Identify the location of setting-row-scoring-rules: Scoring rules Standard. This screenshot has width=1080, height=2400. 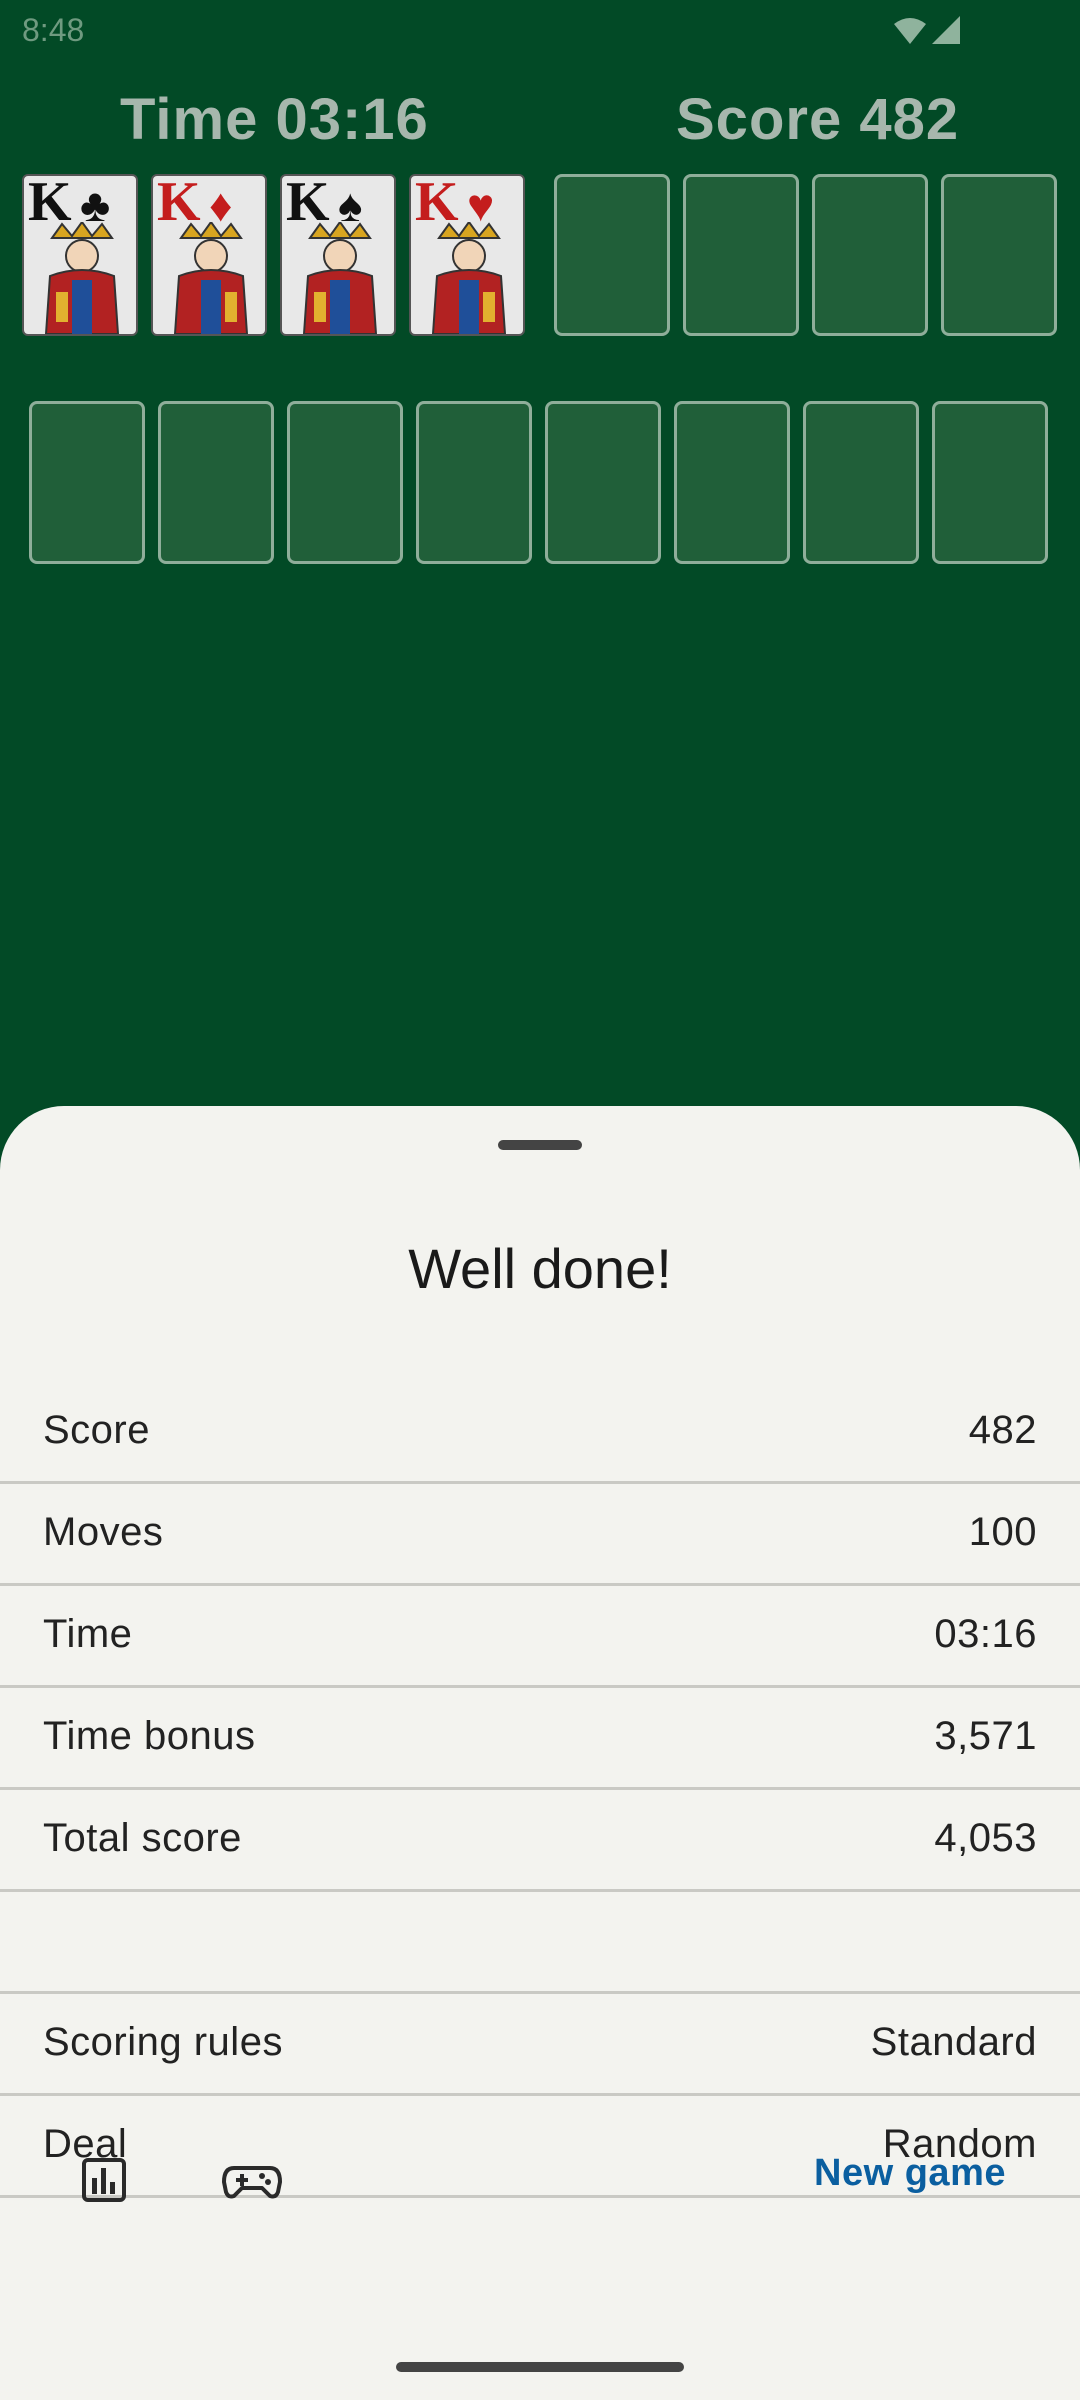
(540, 2045).